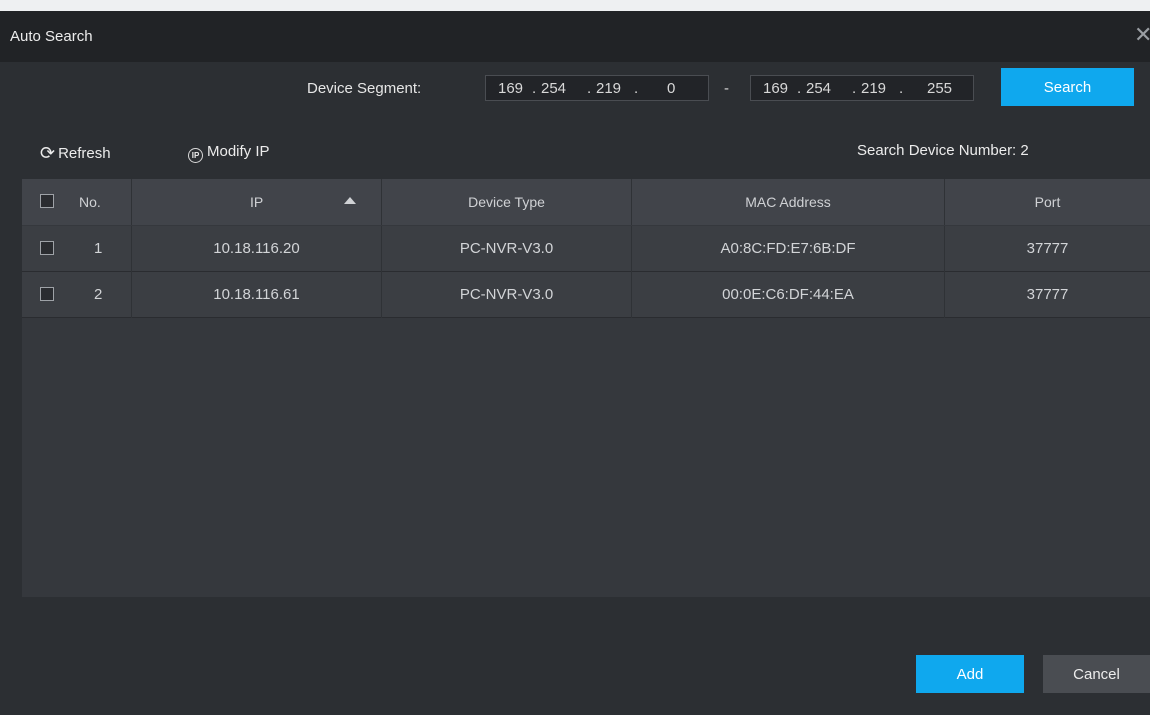 This screenshot has width=1150, height=715. I want to click on close-icon: ✕, so click(1142, 35).